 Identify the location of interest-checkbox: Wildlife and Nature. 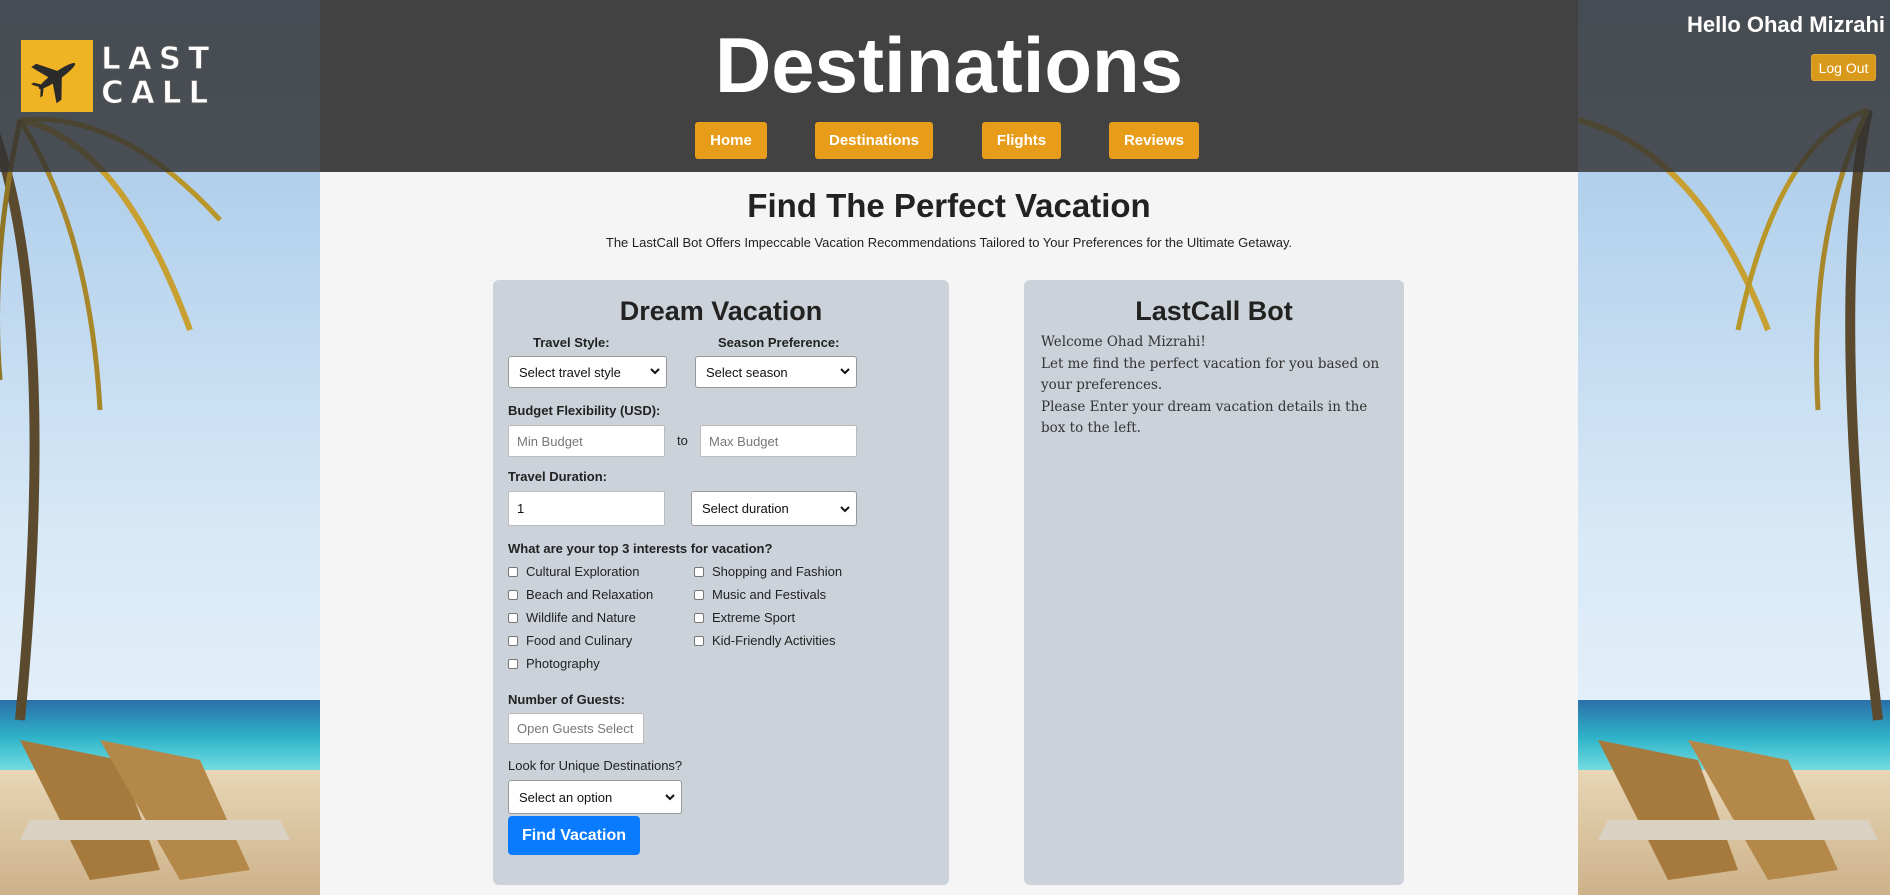
(572, 617).